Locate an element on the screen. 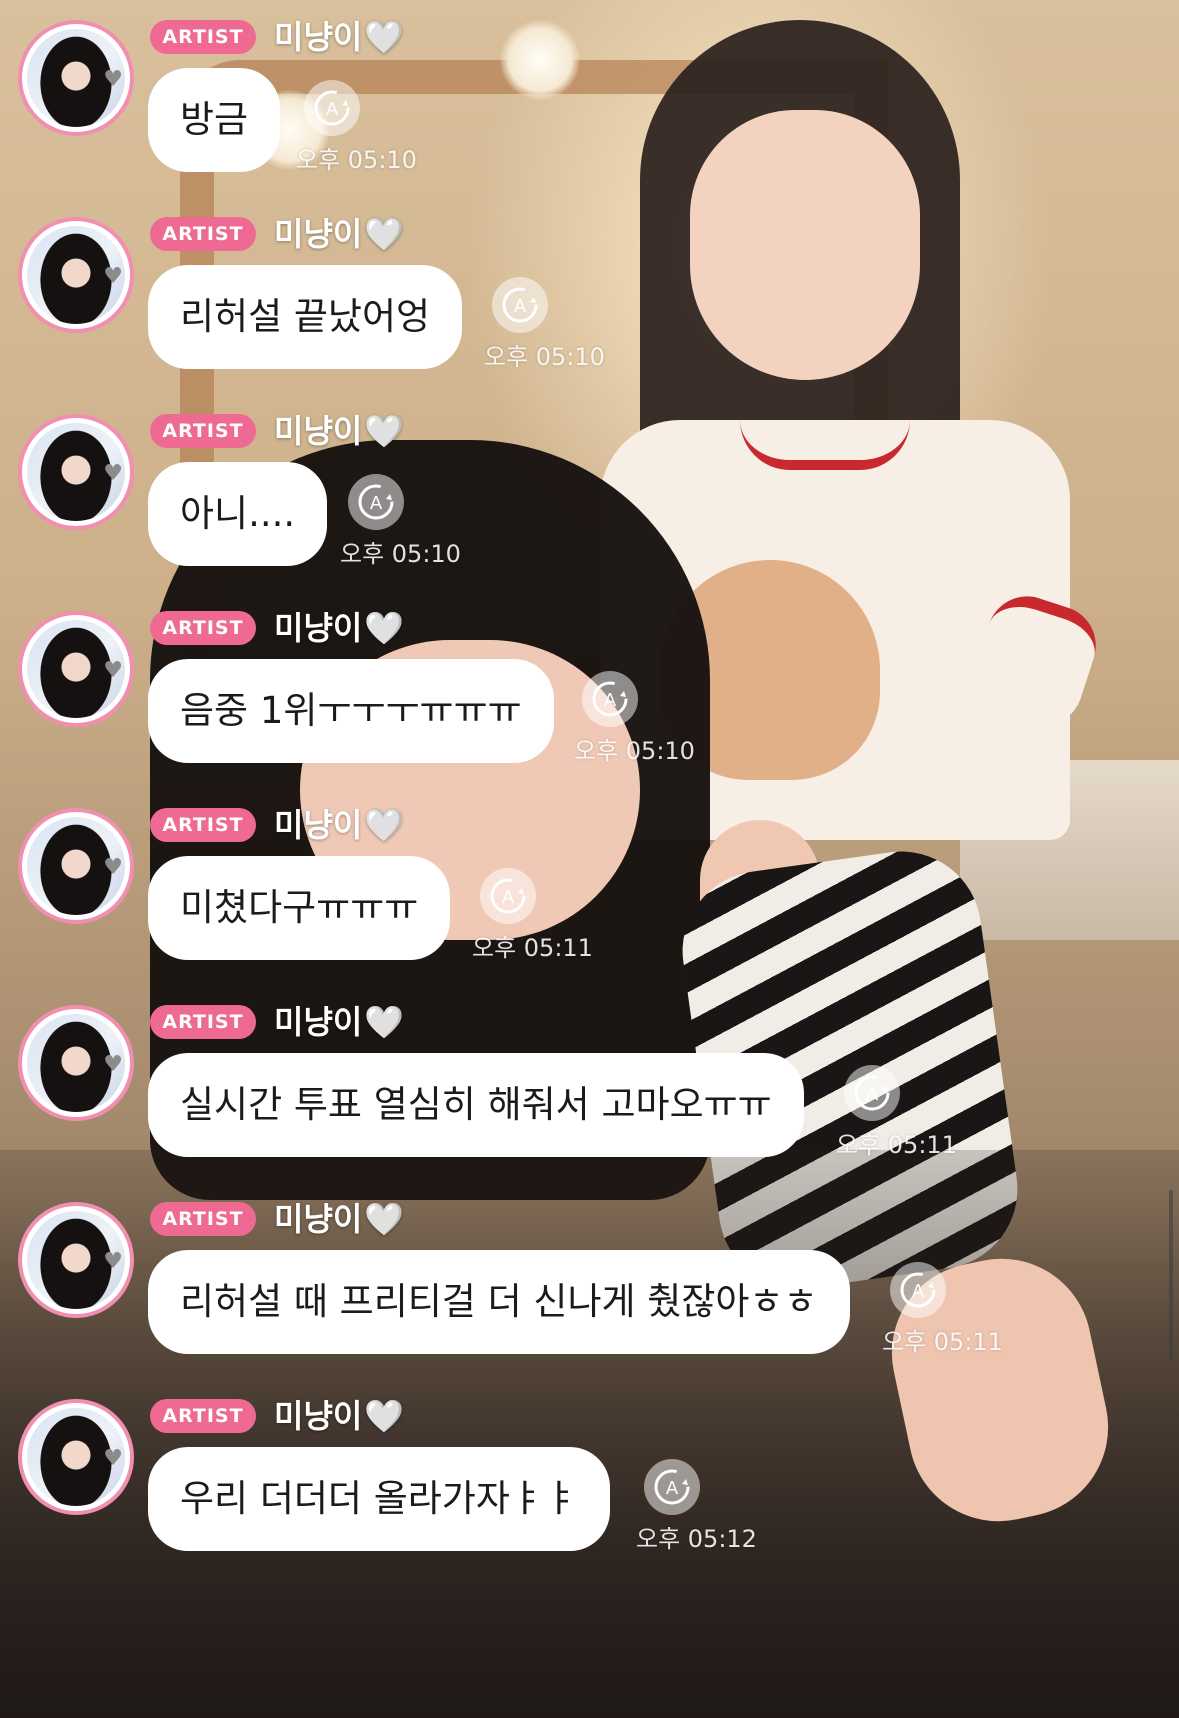 The image size is (1179, 1718). message-bubble: 리허설 때 프리티걸 더 신나게 췄잖아ㅎㅎ is located at coordinates (499, 1302).